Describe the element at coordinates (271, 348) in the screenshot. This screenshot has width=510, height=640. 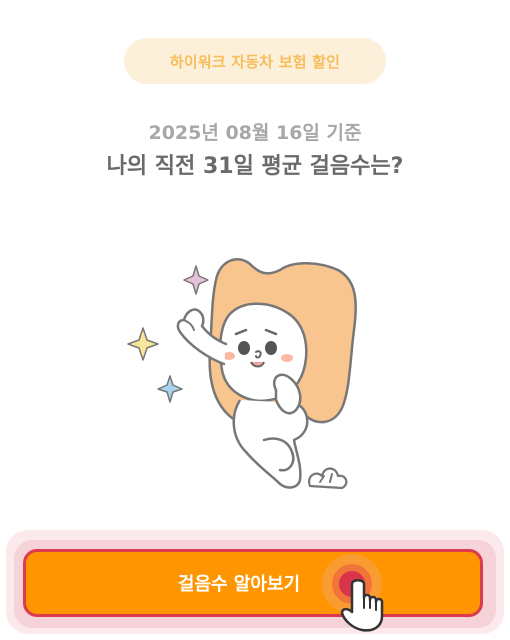
I see `mascot-eye-right` at that location.